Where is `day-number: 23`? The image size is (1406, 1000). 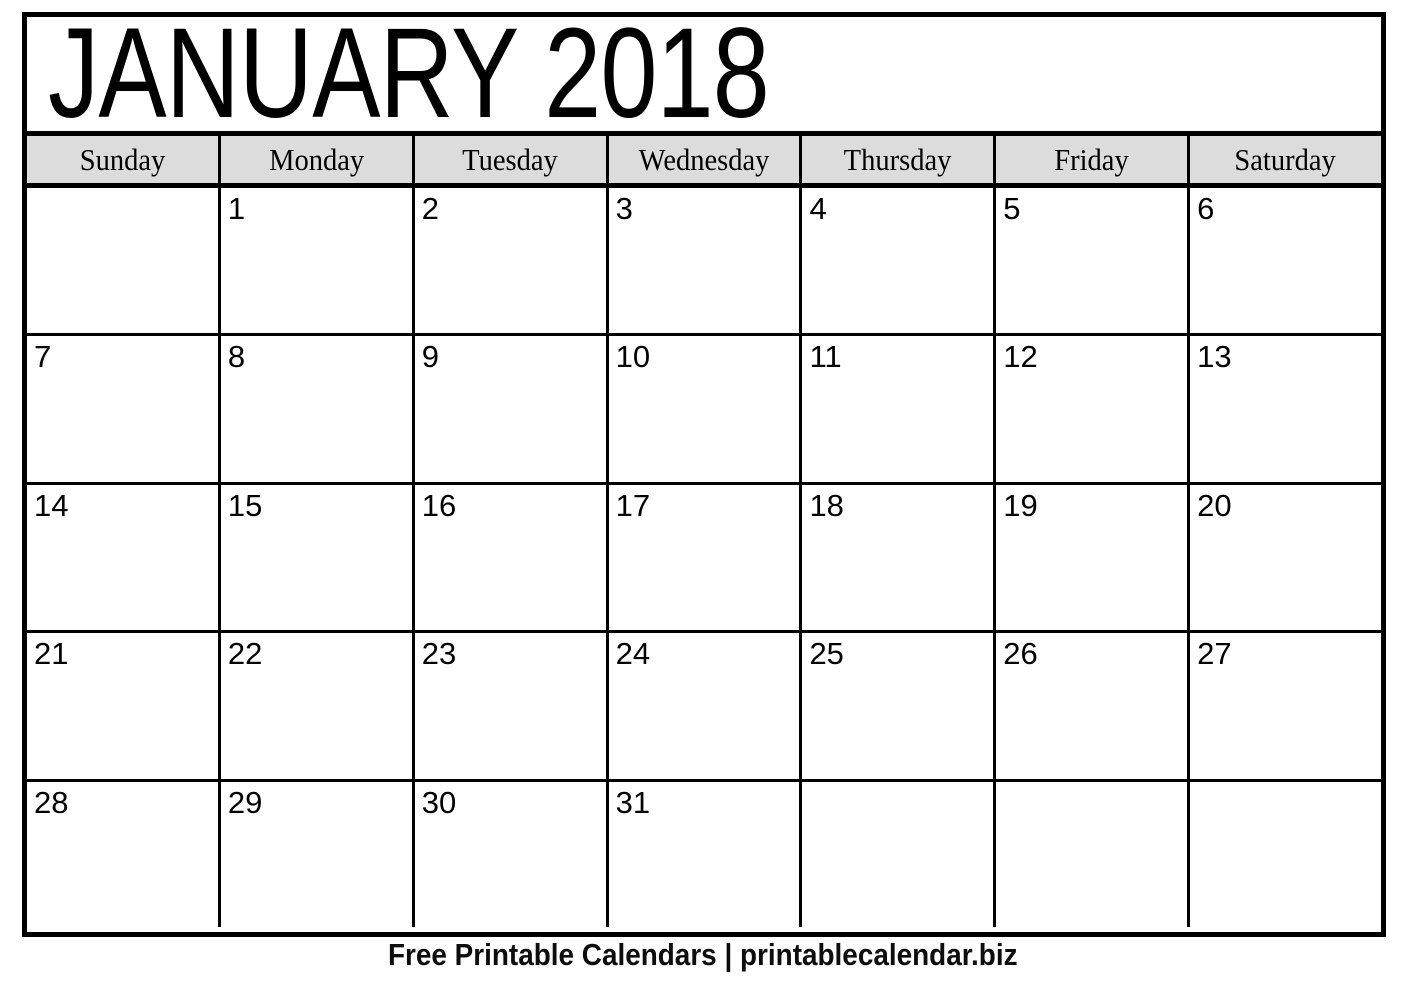
day-number: 23 is located at coordinates (439, 654).